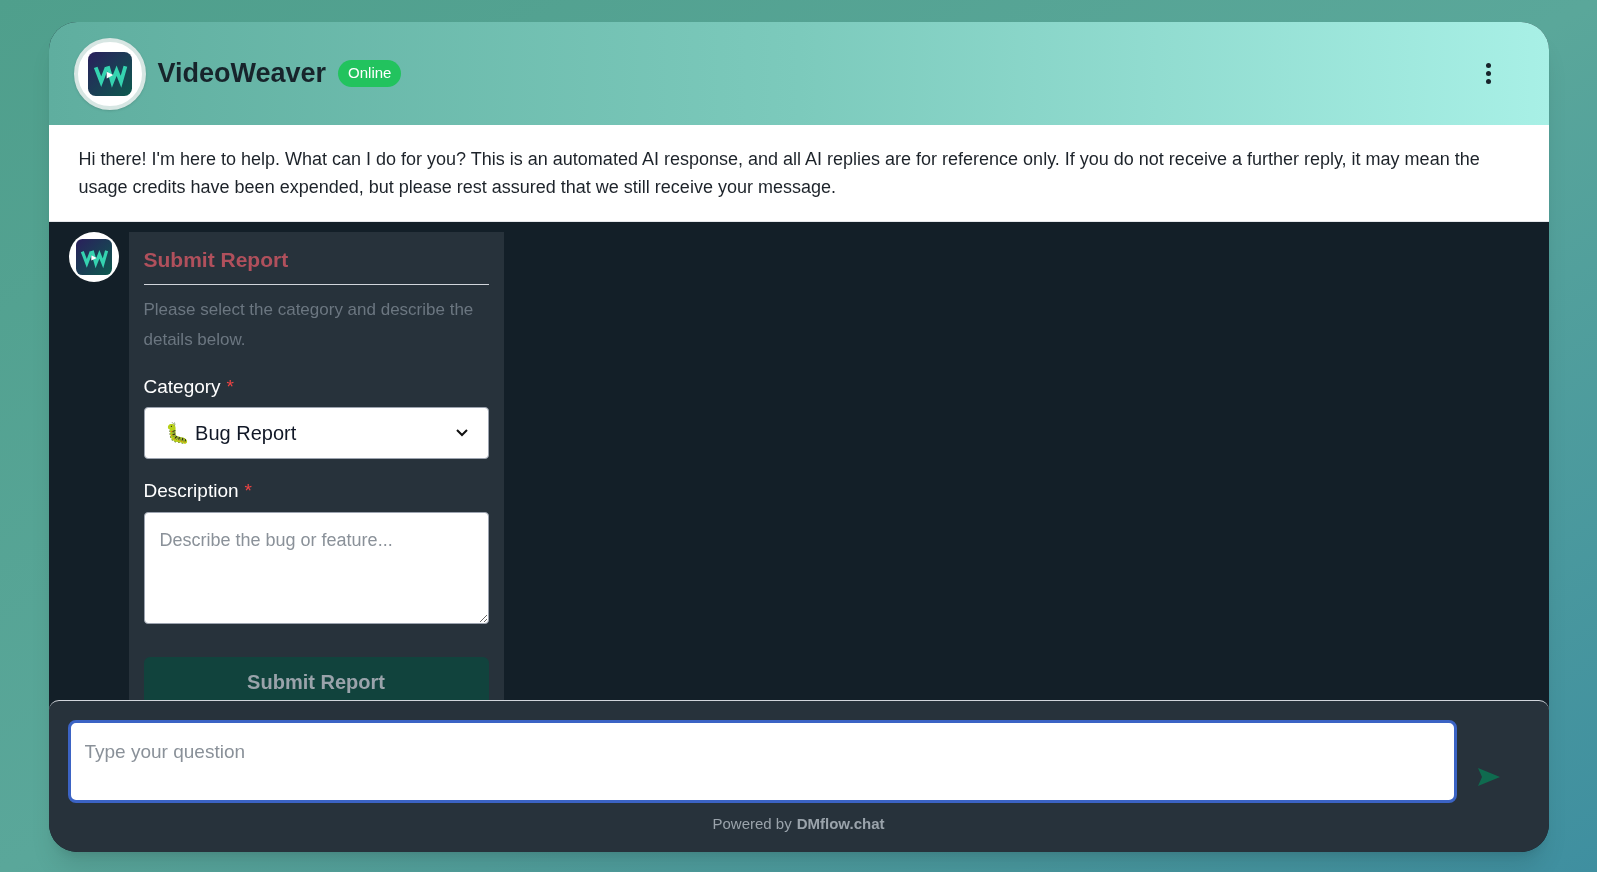  I want to click on form-description: Please select the category and describe the details below., so click(309, 324).